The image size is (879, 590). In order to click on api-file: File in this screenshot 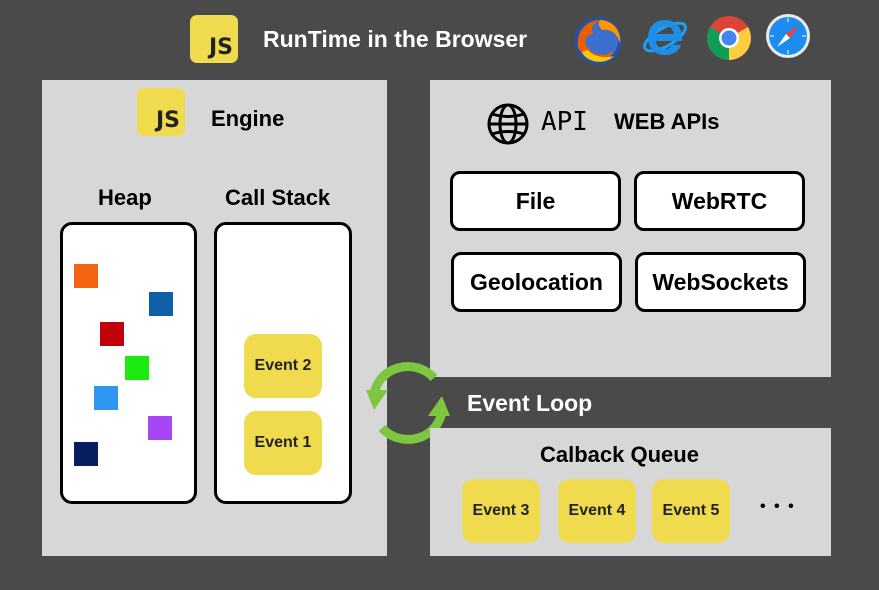, I will do `click(535, 201)`.